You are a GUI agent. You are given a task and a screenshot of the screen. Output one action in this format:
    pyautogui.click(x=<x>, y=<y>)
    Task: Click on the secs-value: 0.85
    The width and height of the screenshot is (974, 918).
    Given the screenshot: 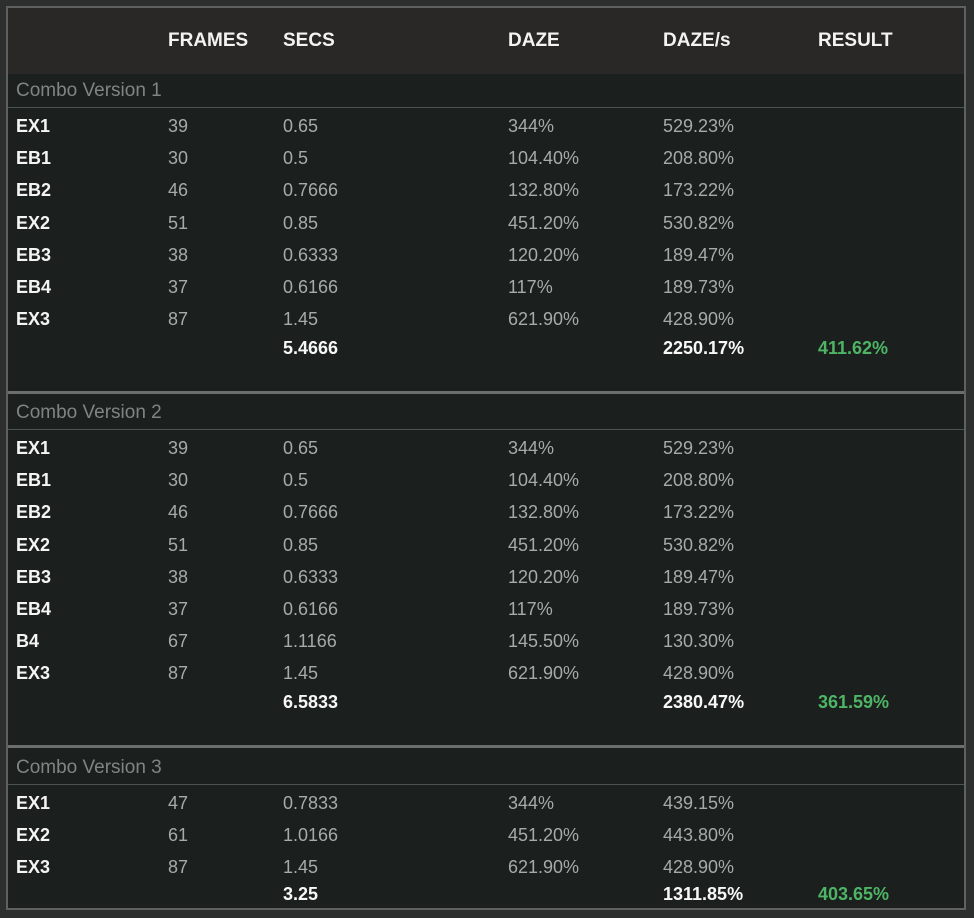 What is the action you would take?
    pyautogui.click(x=301, y=544)
    